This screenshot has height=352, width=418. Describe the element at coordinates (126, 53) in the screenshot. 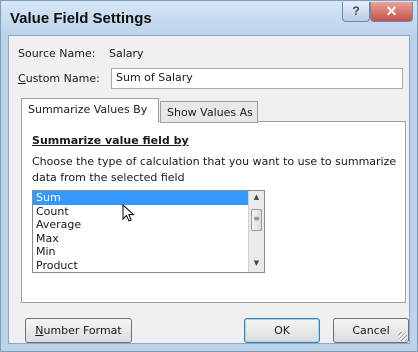

I see `source-name-value: Salary` at that location.